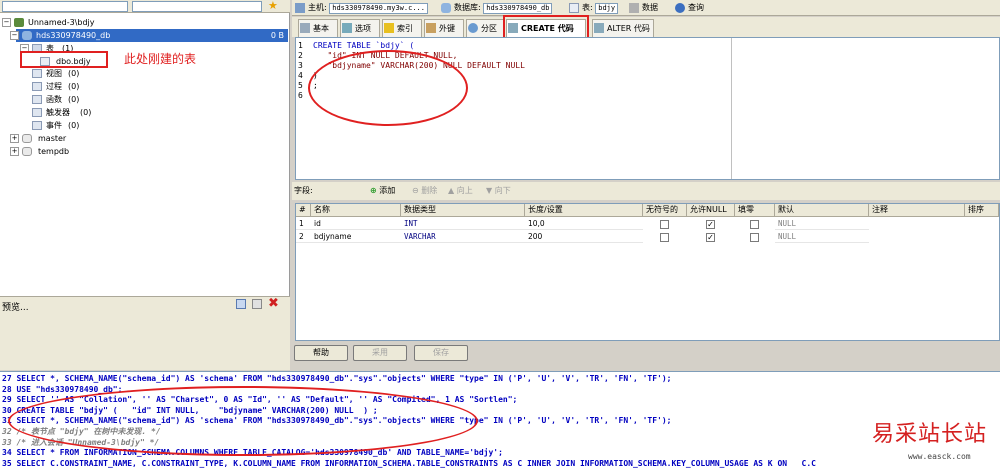 The image size is (1000, 472). What do you see at coordinates (197, 6) in the screenshot?
I see `table-filter-input` at bounding box center [197, 6].